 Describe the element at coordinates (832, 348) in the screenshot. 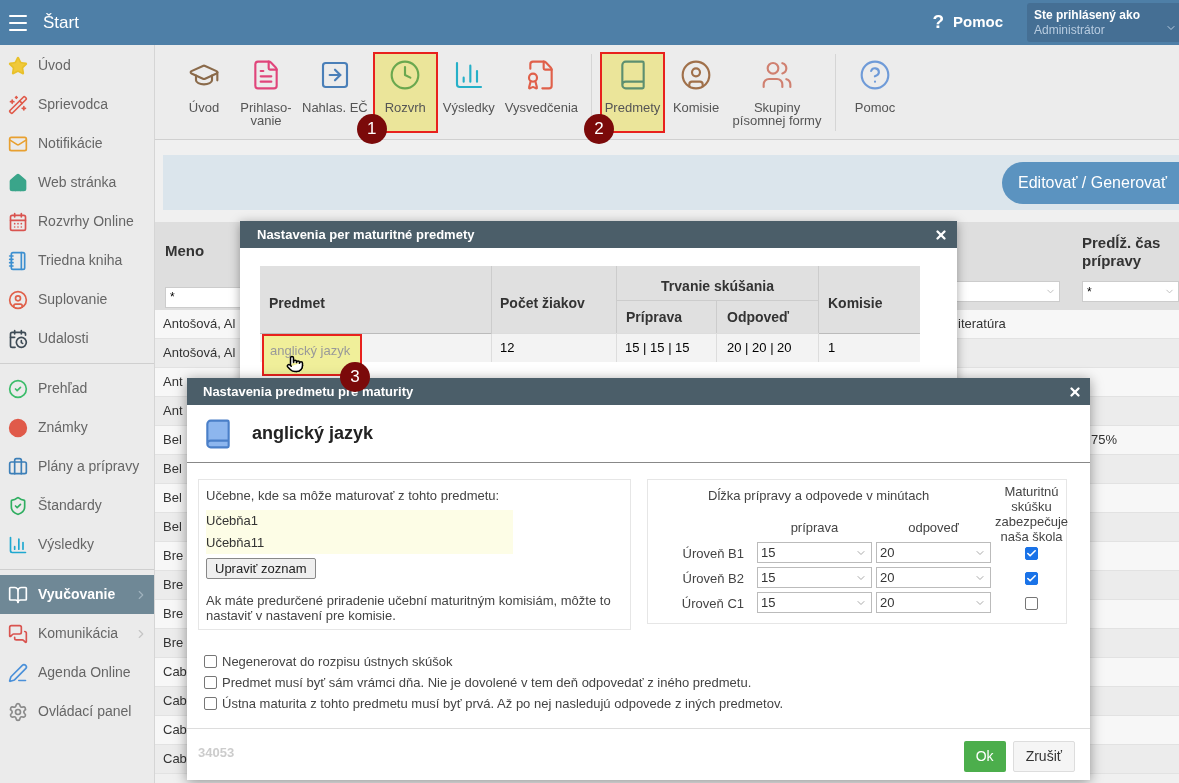

I see `table-cell-text: 1` at that location.